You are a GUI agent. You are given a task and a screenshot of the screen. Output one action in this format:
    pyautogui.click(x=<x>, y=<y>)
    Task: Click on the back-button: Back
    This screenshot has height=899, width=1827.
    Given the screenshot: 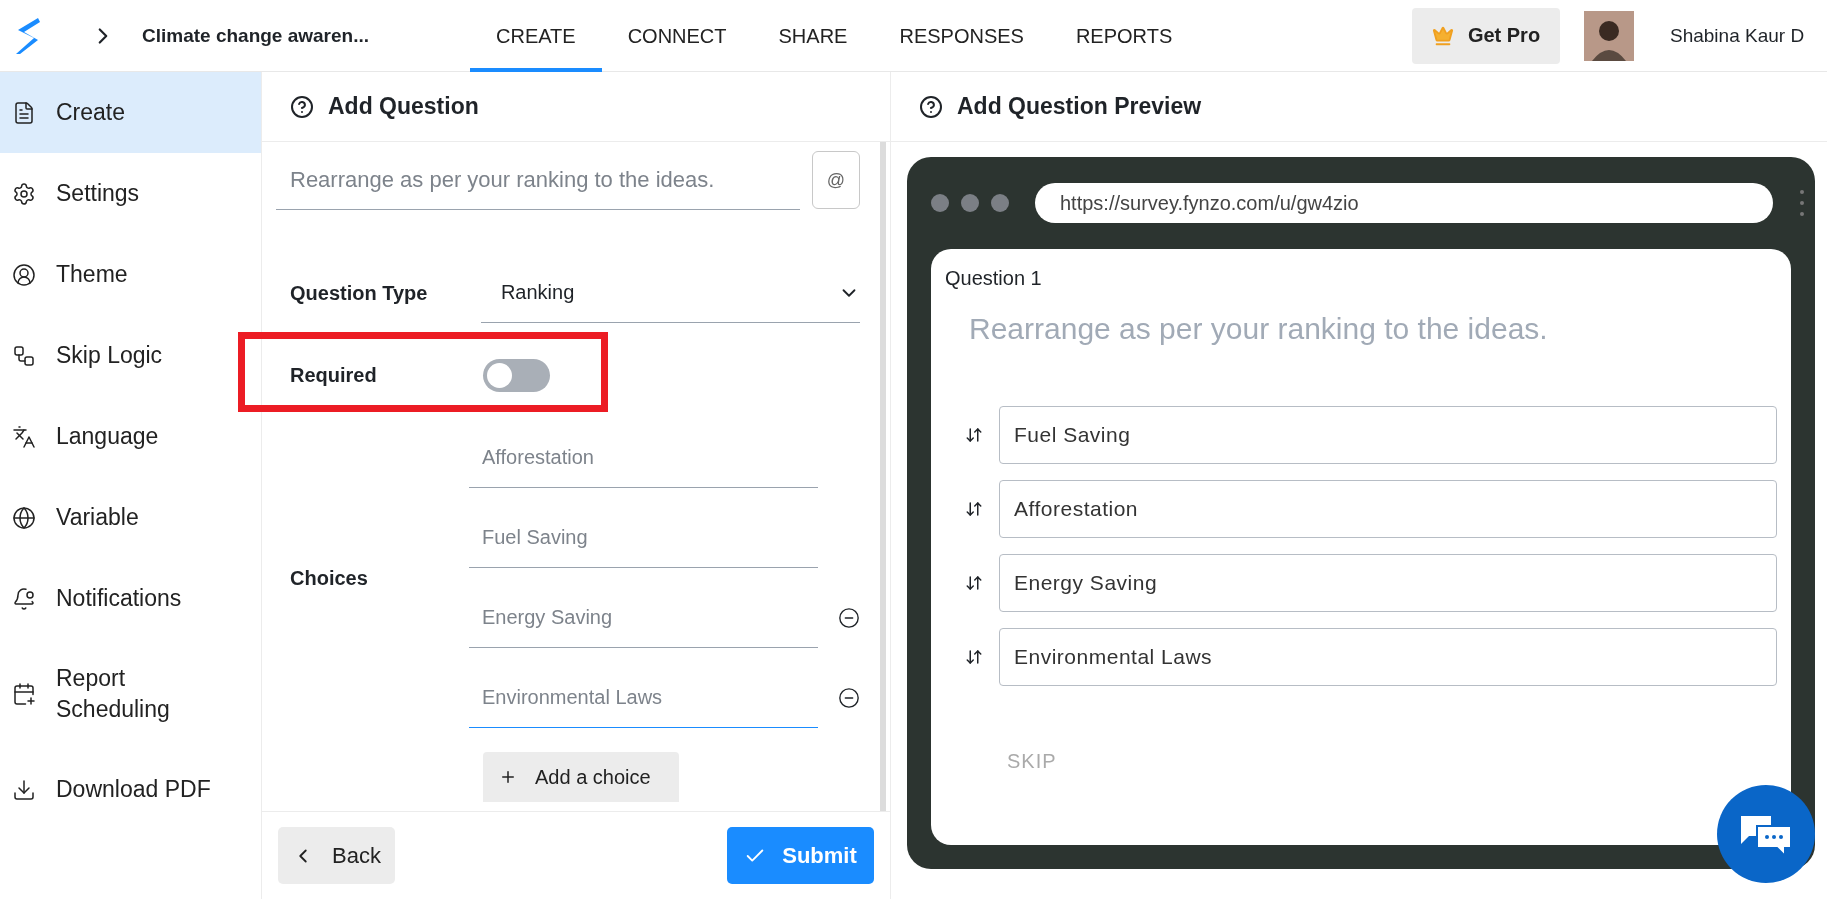 What is the action you would take?
    pyautogui.click(x=336, y=855)
    